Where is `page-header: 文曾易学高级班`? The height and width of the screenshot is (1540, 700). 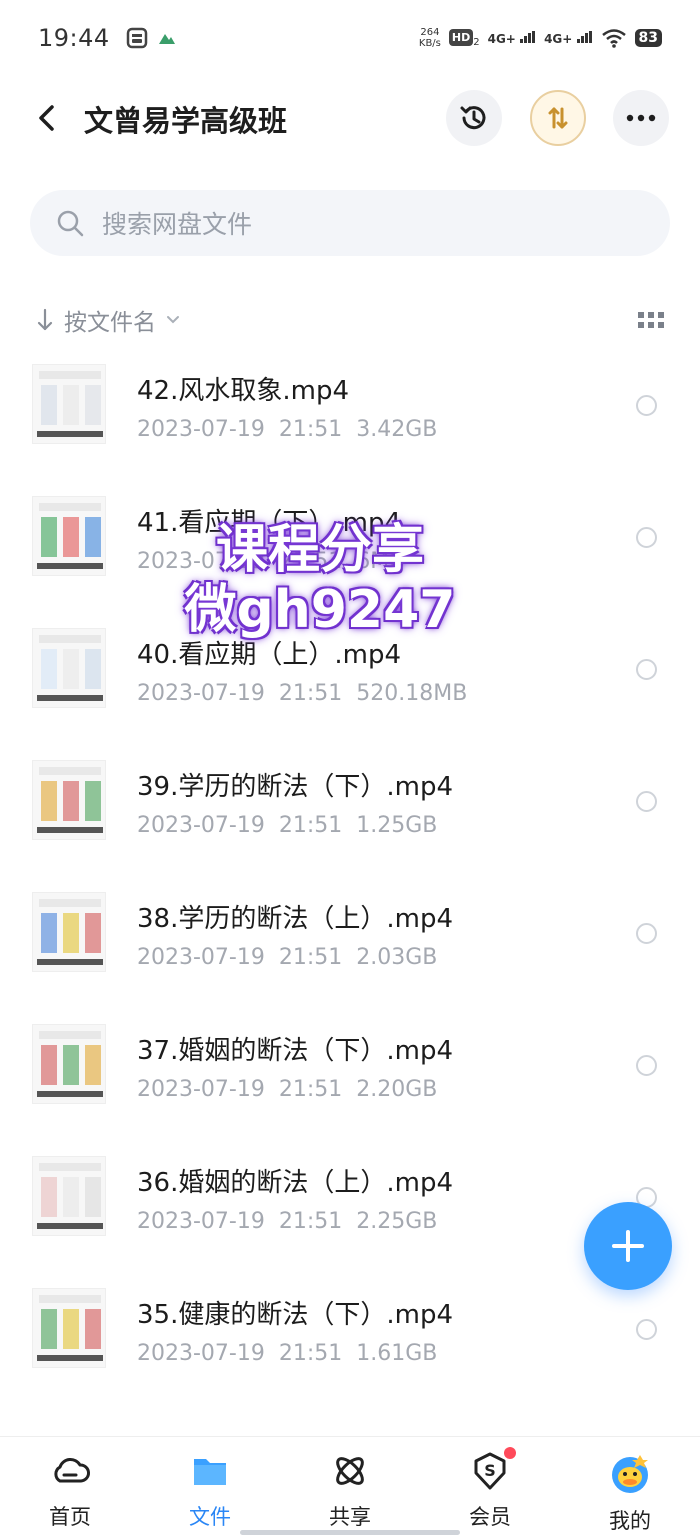 page-header: 文曾易学高级班 is located at coordinates (350, 119).